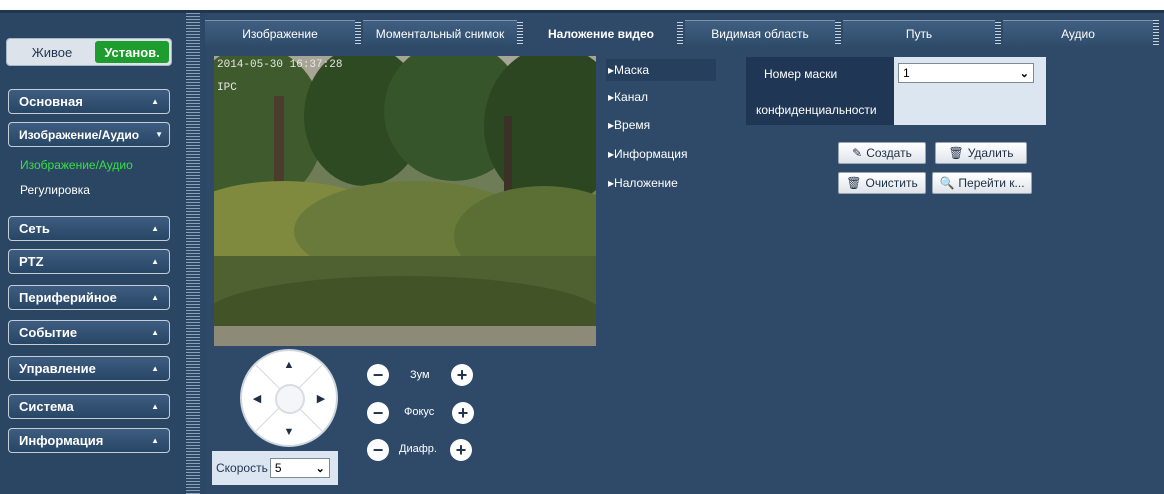 The image size is (1164, 494). What do you see at coordinates (321, 398) in the screenshot?
I see `ptz-right-icon: ▶` at bounding box center [321, 398].